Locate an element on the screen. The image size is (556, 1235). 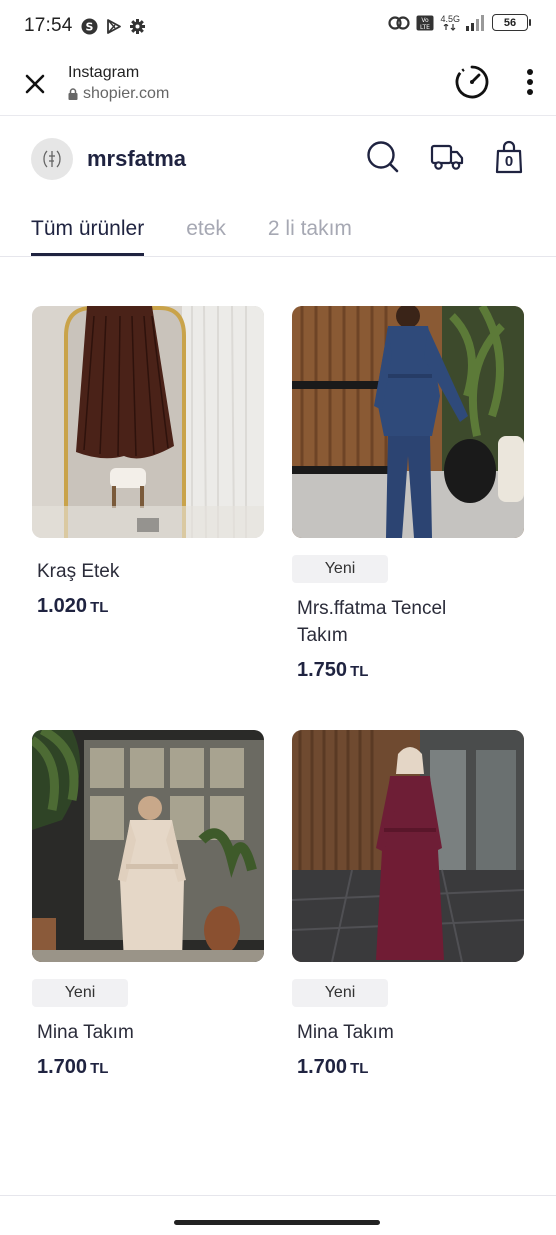
status-system-icons: Vo LTE 4.5G 56 is located at coordinates (459, 22).